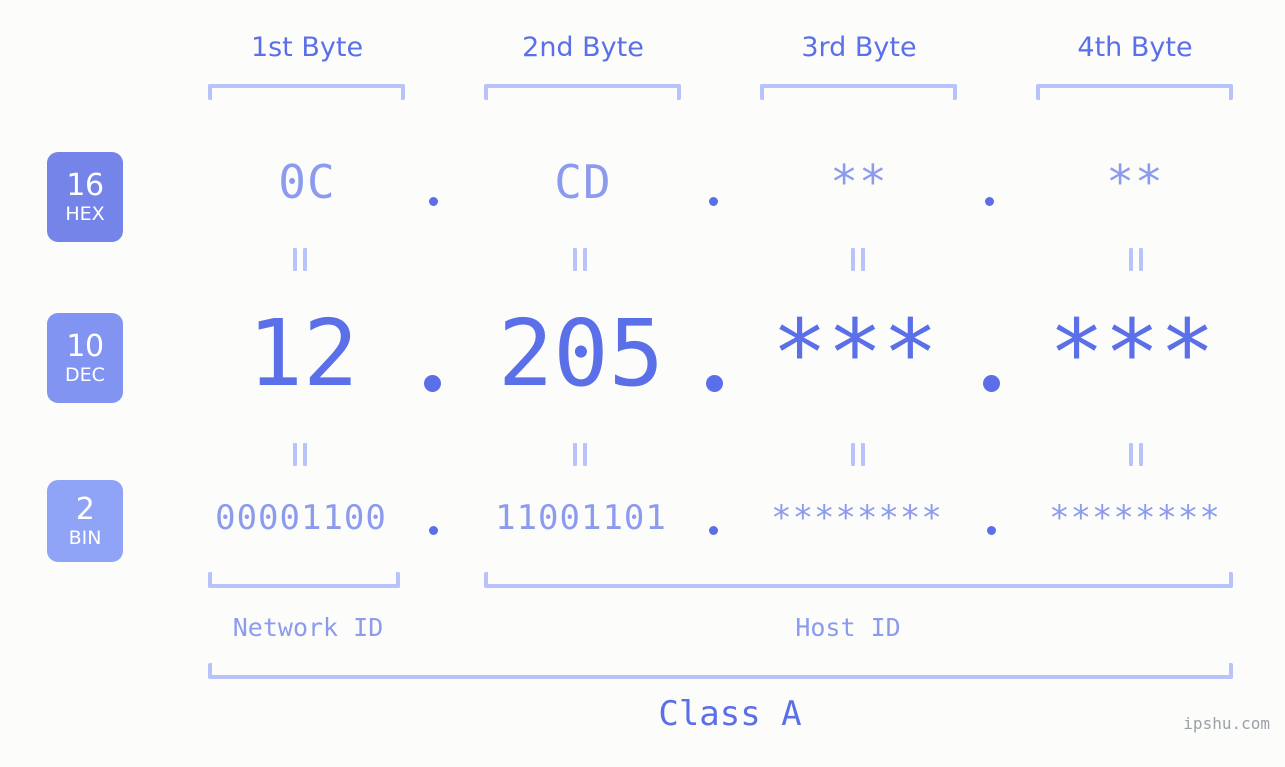 The height and width of the screenshot is (767, 1285). I want to click on hex-value-byte-4: **, so click(1135, 182).